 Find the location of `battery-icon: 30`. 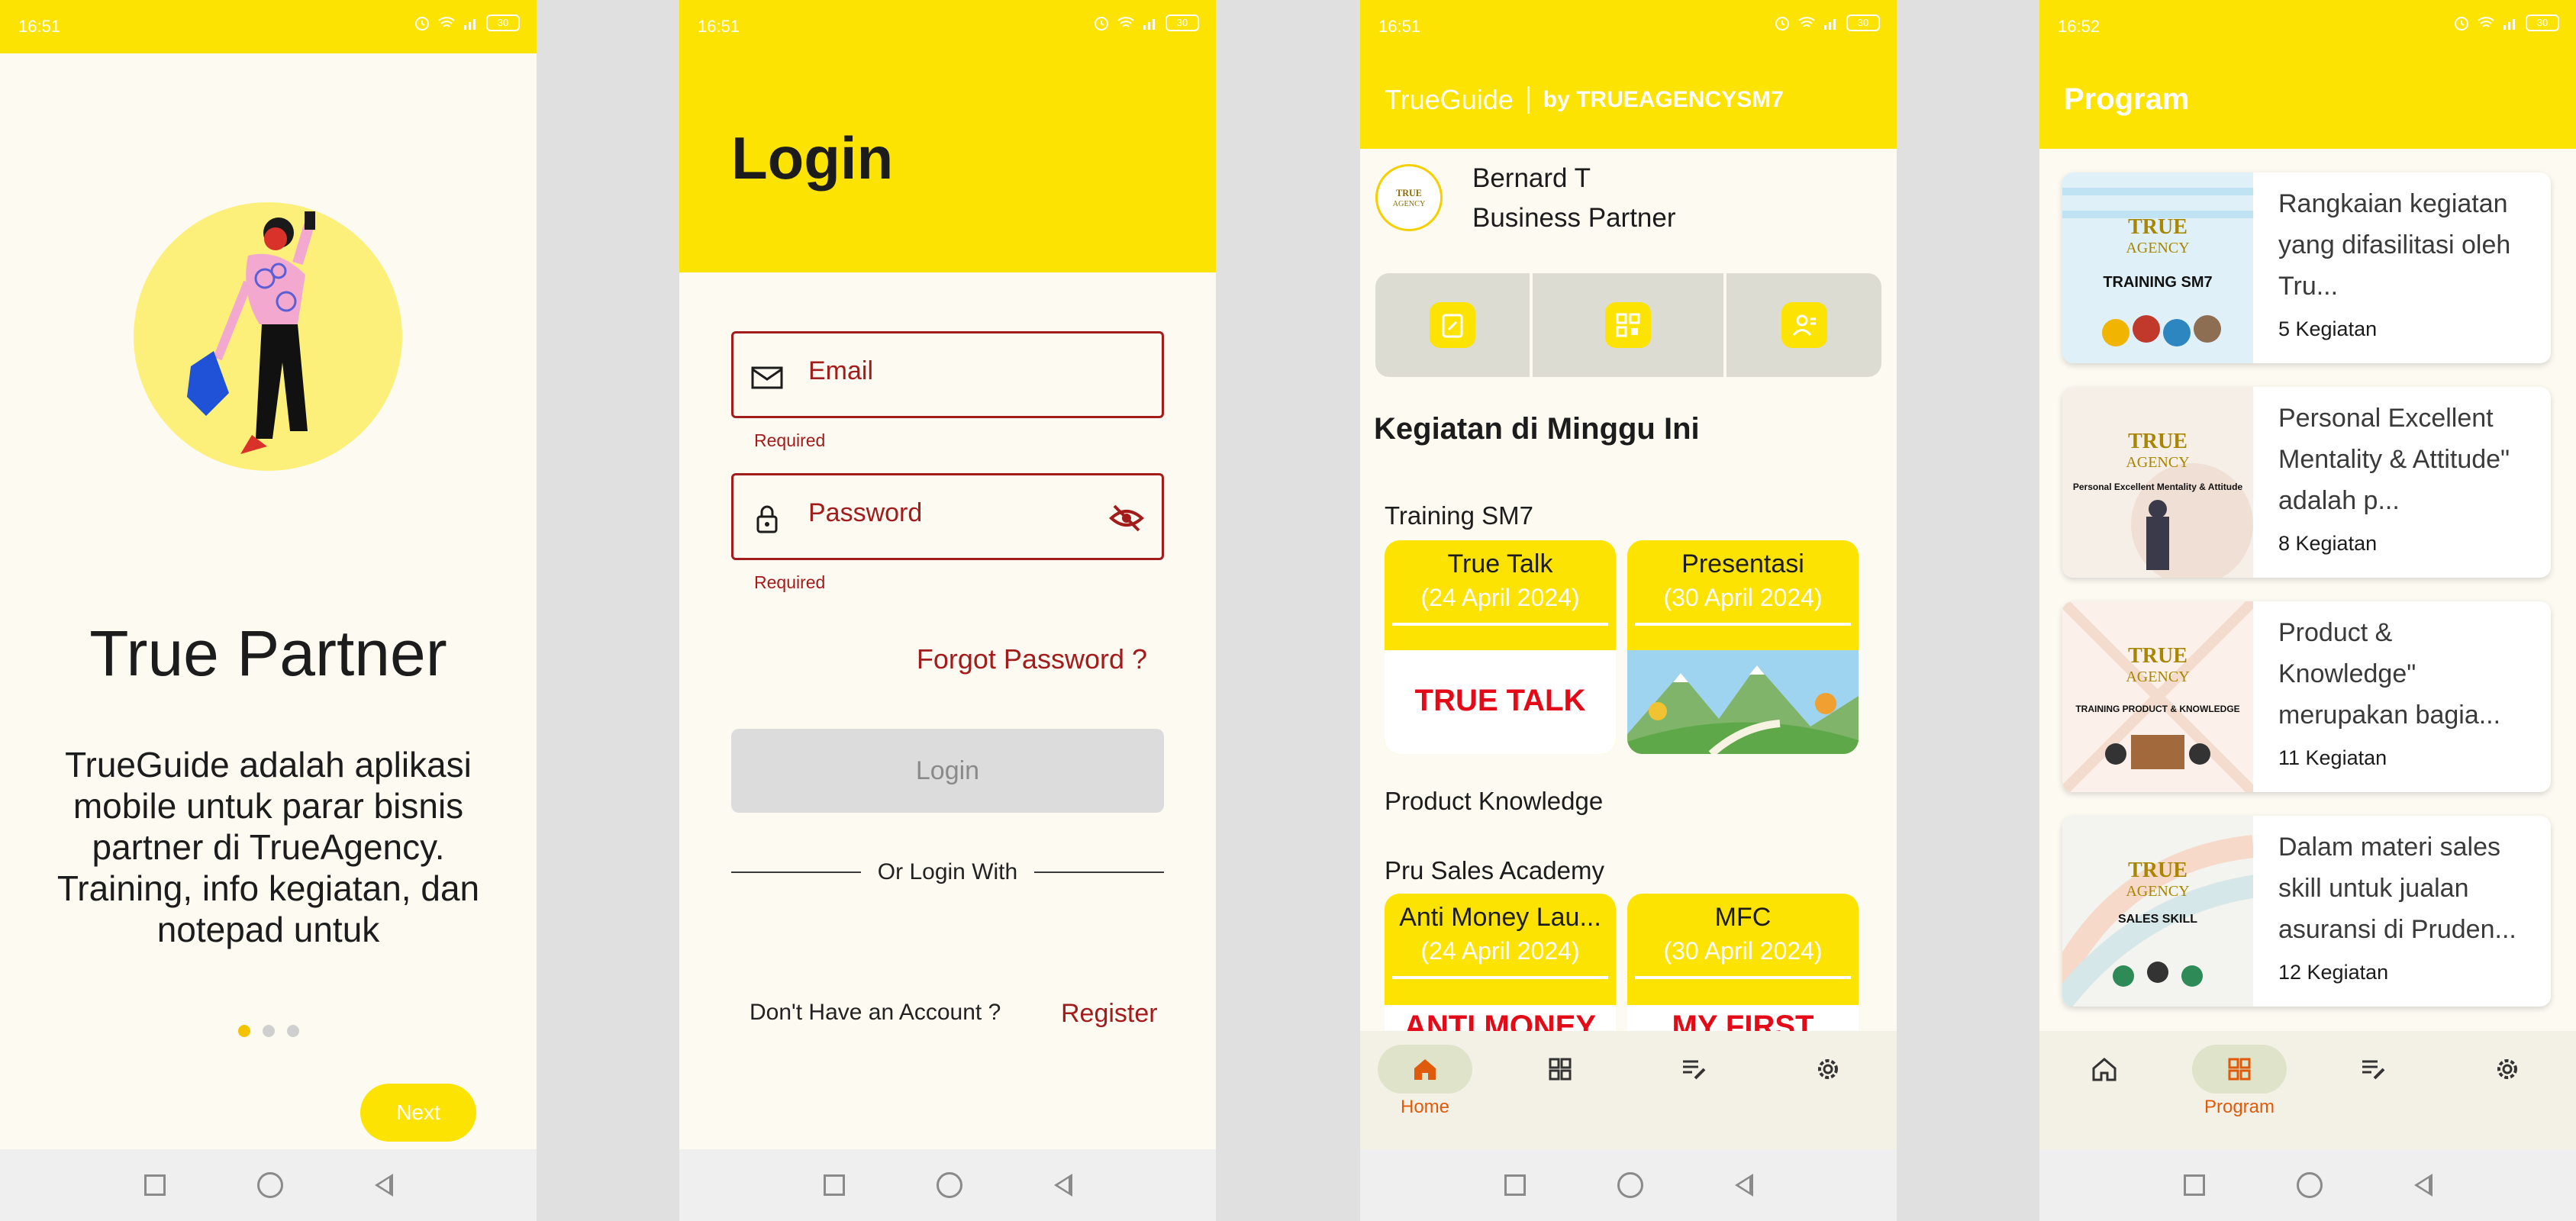

battery-icon: 30 is located at coordinates (1863, 23).